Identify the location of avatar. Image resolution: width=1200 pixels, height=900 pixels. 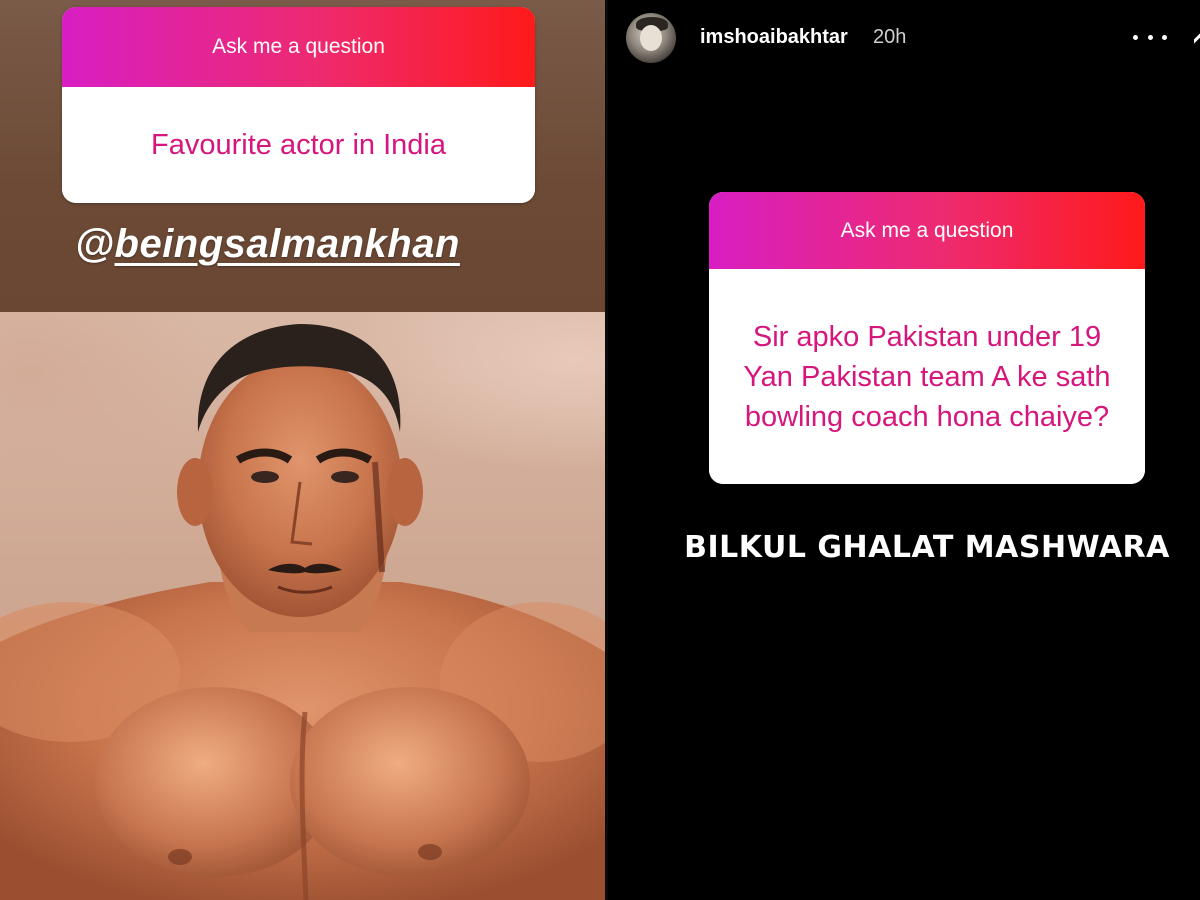
(651, 38).